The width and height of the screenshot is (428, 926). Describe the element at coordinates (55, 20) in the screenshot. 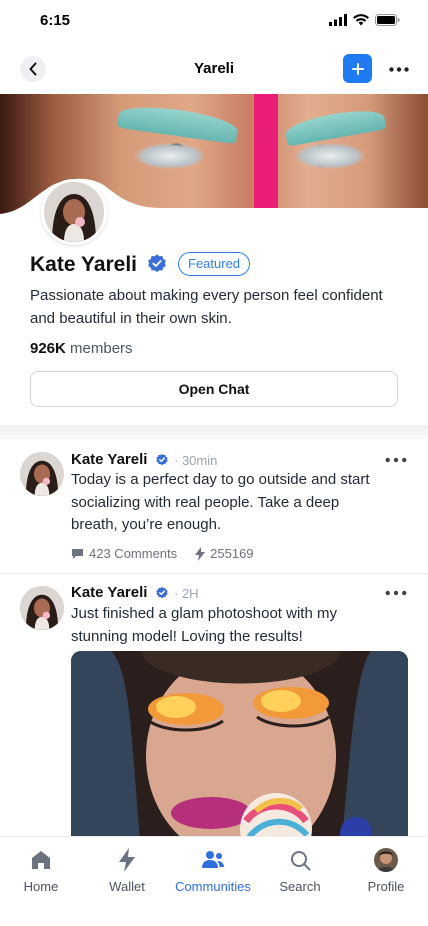

I see `status-time: 6:15` at that location.